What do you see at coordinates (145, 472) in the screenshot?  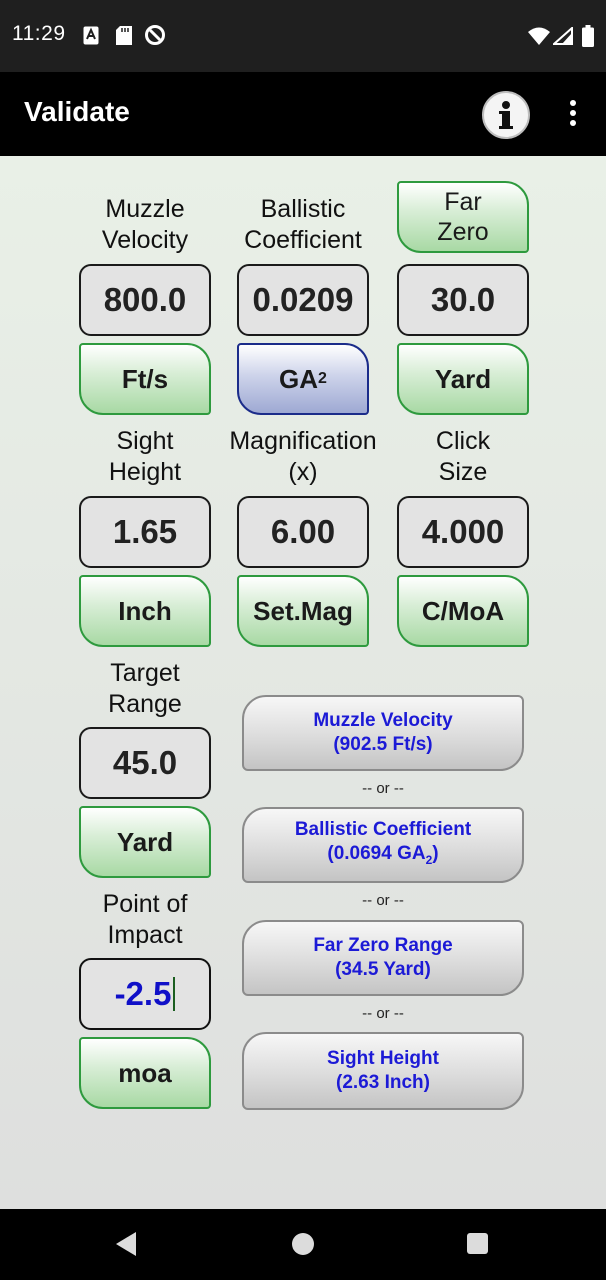 I see `label-line: Height` at bounding box center [145, 472].